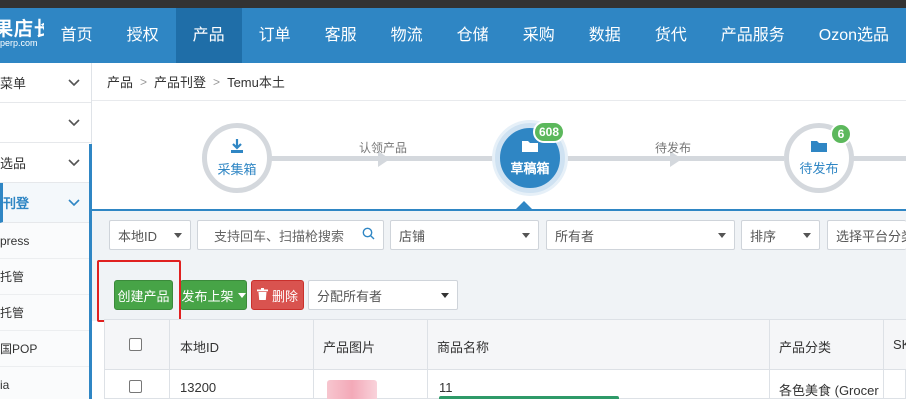 Image resolution: width=906 pixels, height=399 pixels. What do you see at coordinates (45, 383) in the screenshot?
I see `sidebar-subitem-ia: ia` at bounding box center [45, 383].